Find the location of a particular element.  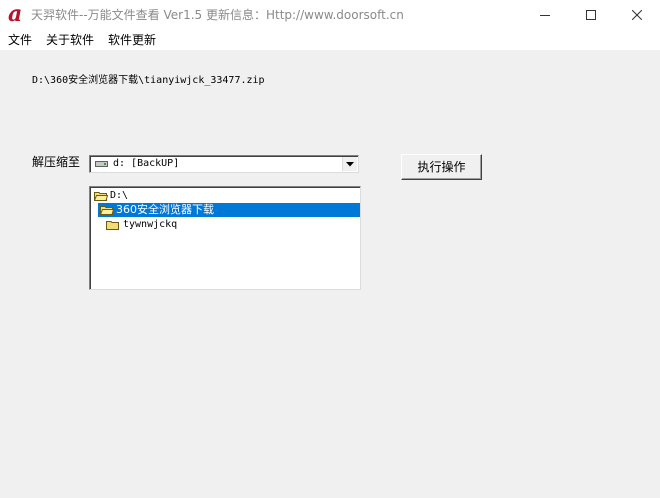

directory-item-subfolder: tywnwjckq is located at coordinates (154, 225).